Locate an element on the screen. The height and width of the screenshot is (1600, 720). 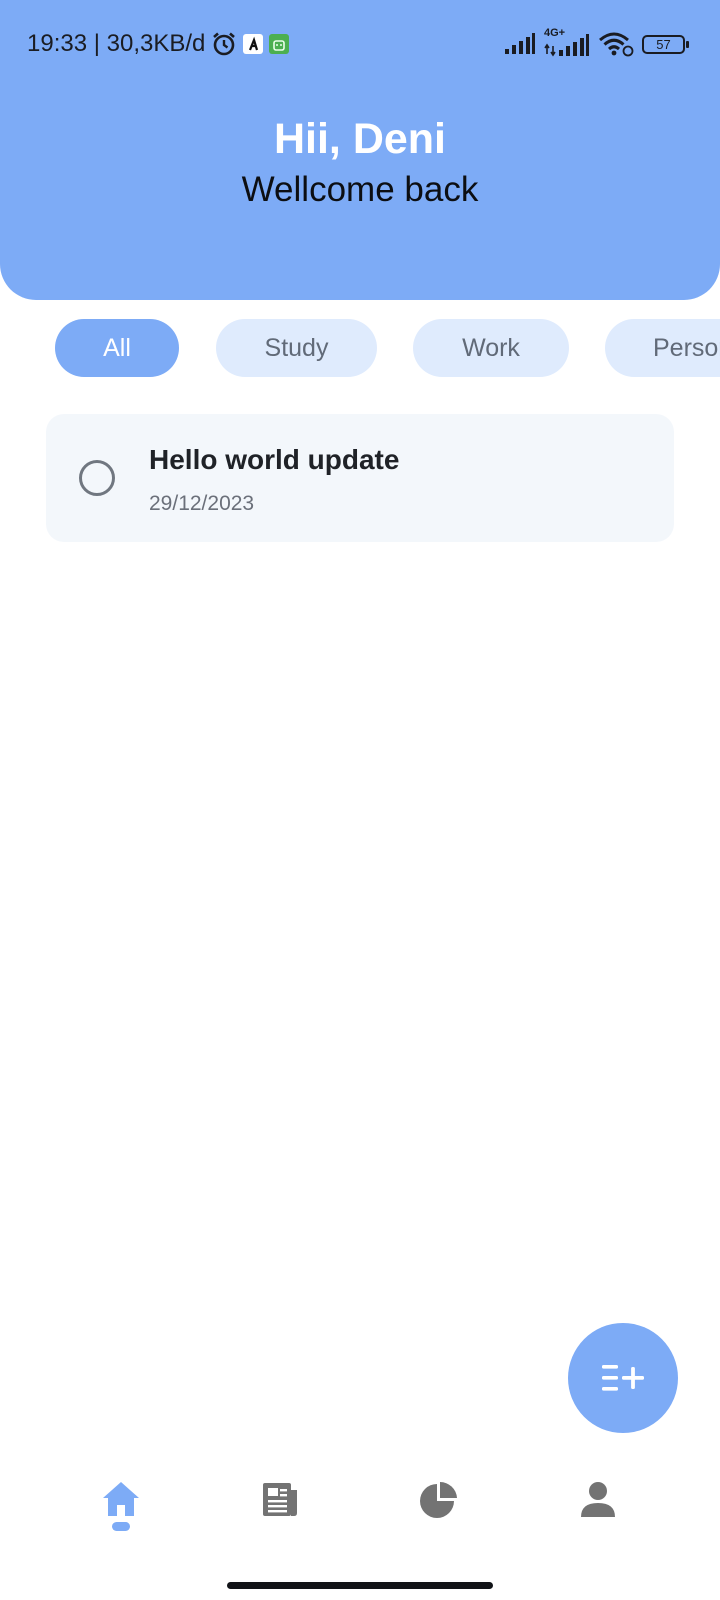
task-date: 29/12/2023 is located at coordinates (202, 503).